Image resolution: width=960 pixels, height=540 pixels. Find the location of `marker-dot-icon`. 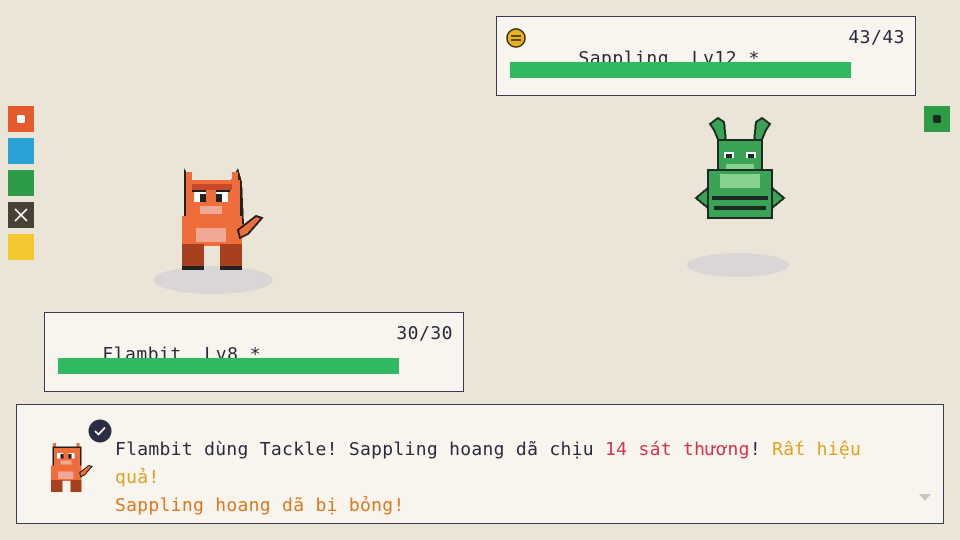

marker-dot-icon is located at coordinates (937, 119).